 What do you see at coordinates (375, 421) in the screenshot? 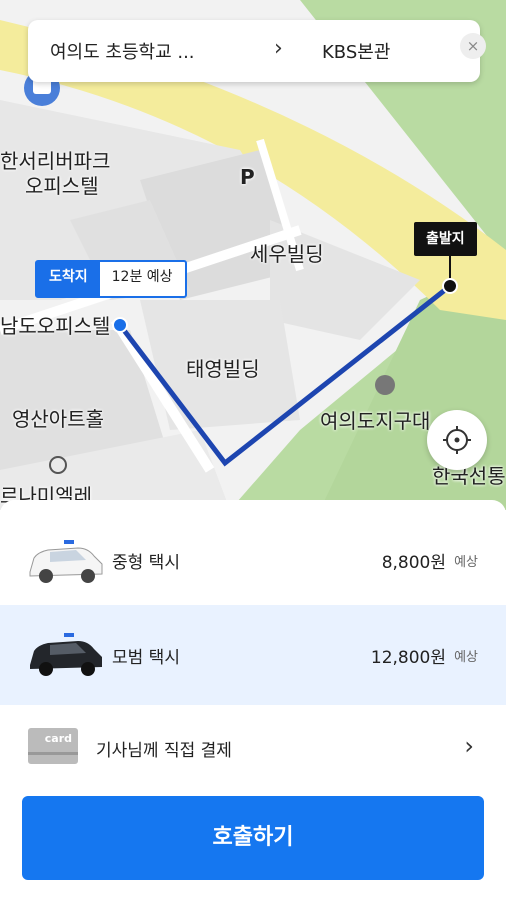
I see `map-label-yeouido: 여의도지구대` at bounding box center [375, 421].